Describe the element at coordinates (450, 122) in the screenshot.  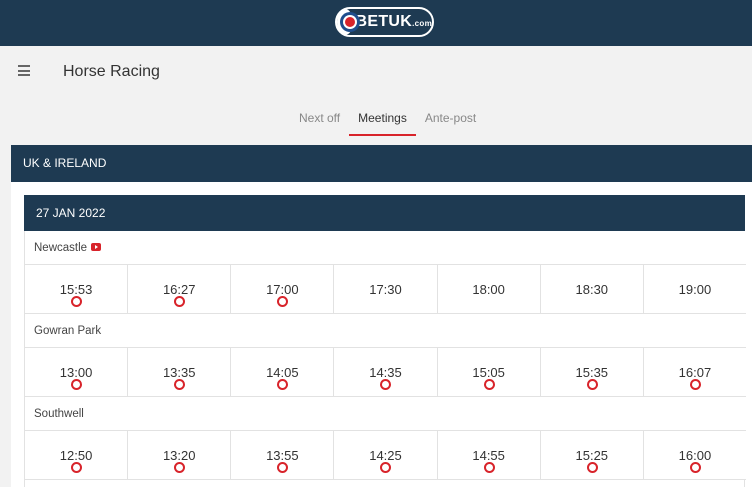
I see `tab-ante-post: Ante-post` at that location.